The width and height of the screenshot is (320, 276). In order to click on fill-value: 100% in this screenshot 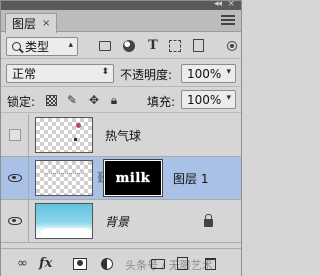, I will do `click(204, 99)`.